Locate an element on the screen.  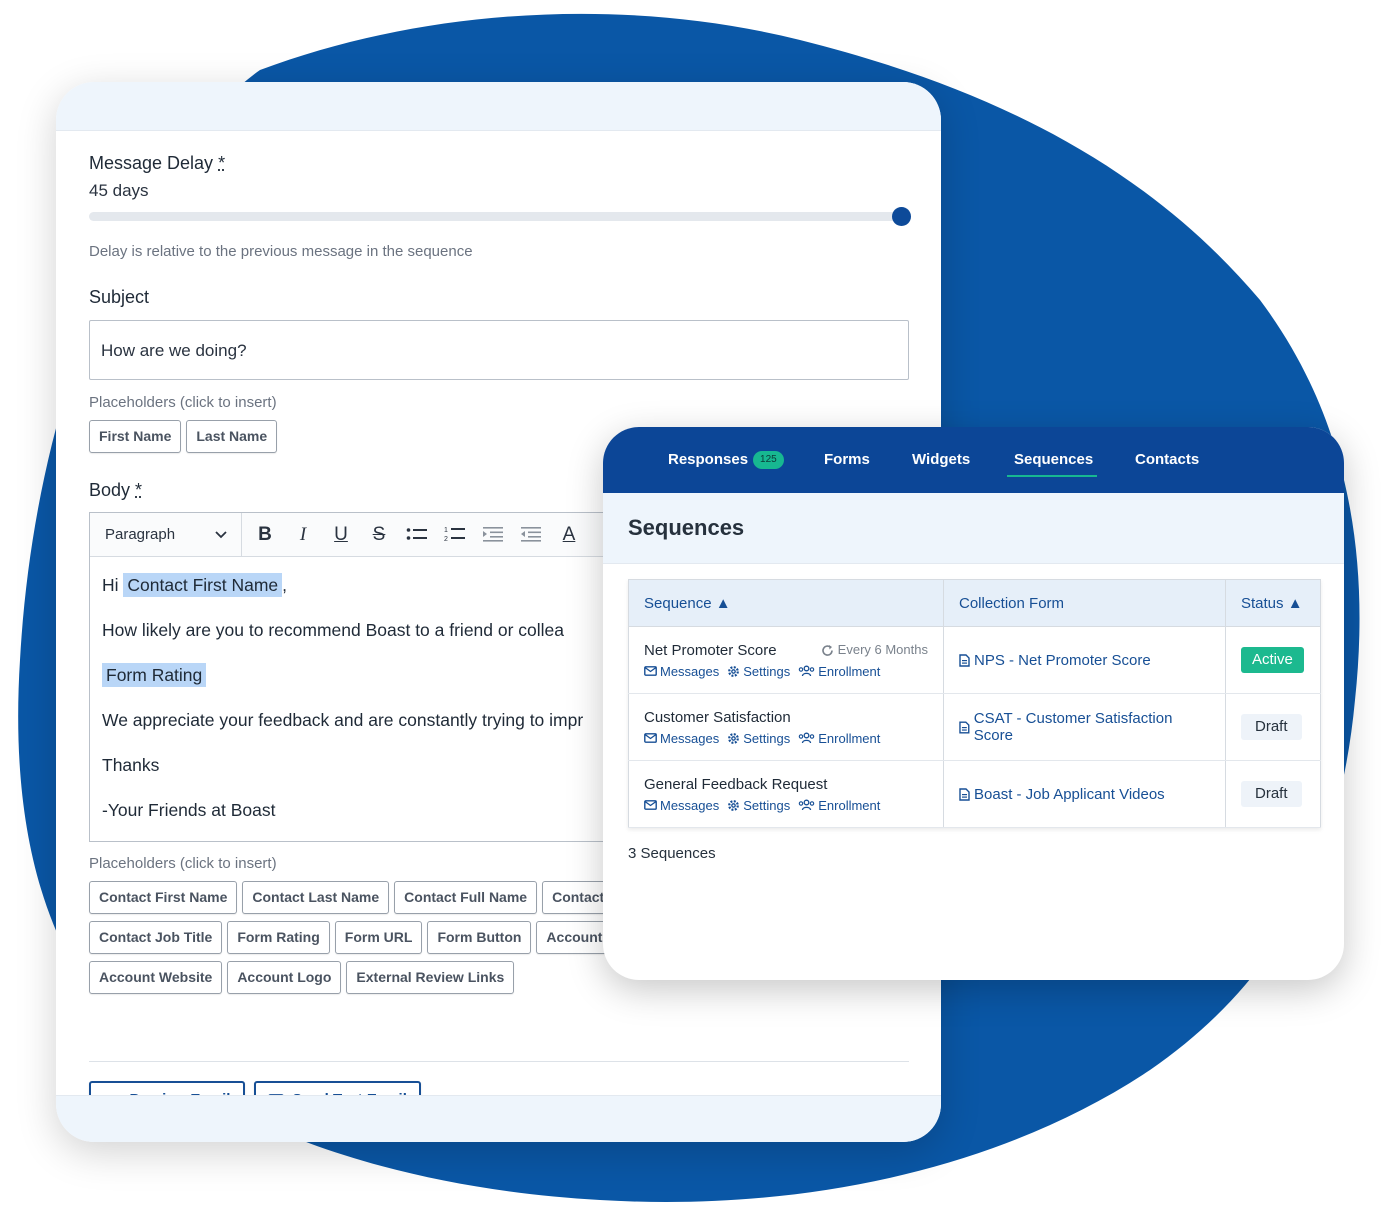
message-delay-label-text: Message Delay is located at coordinates (151, 163).